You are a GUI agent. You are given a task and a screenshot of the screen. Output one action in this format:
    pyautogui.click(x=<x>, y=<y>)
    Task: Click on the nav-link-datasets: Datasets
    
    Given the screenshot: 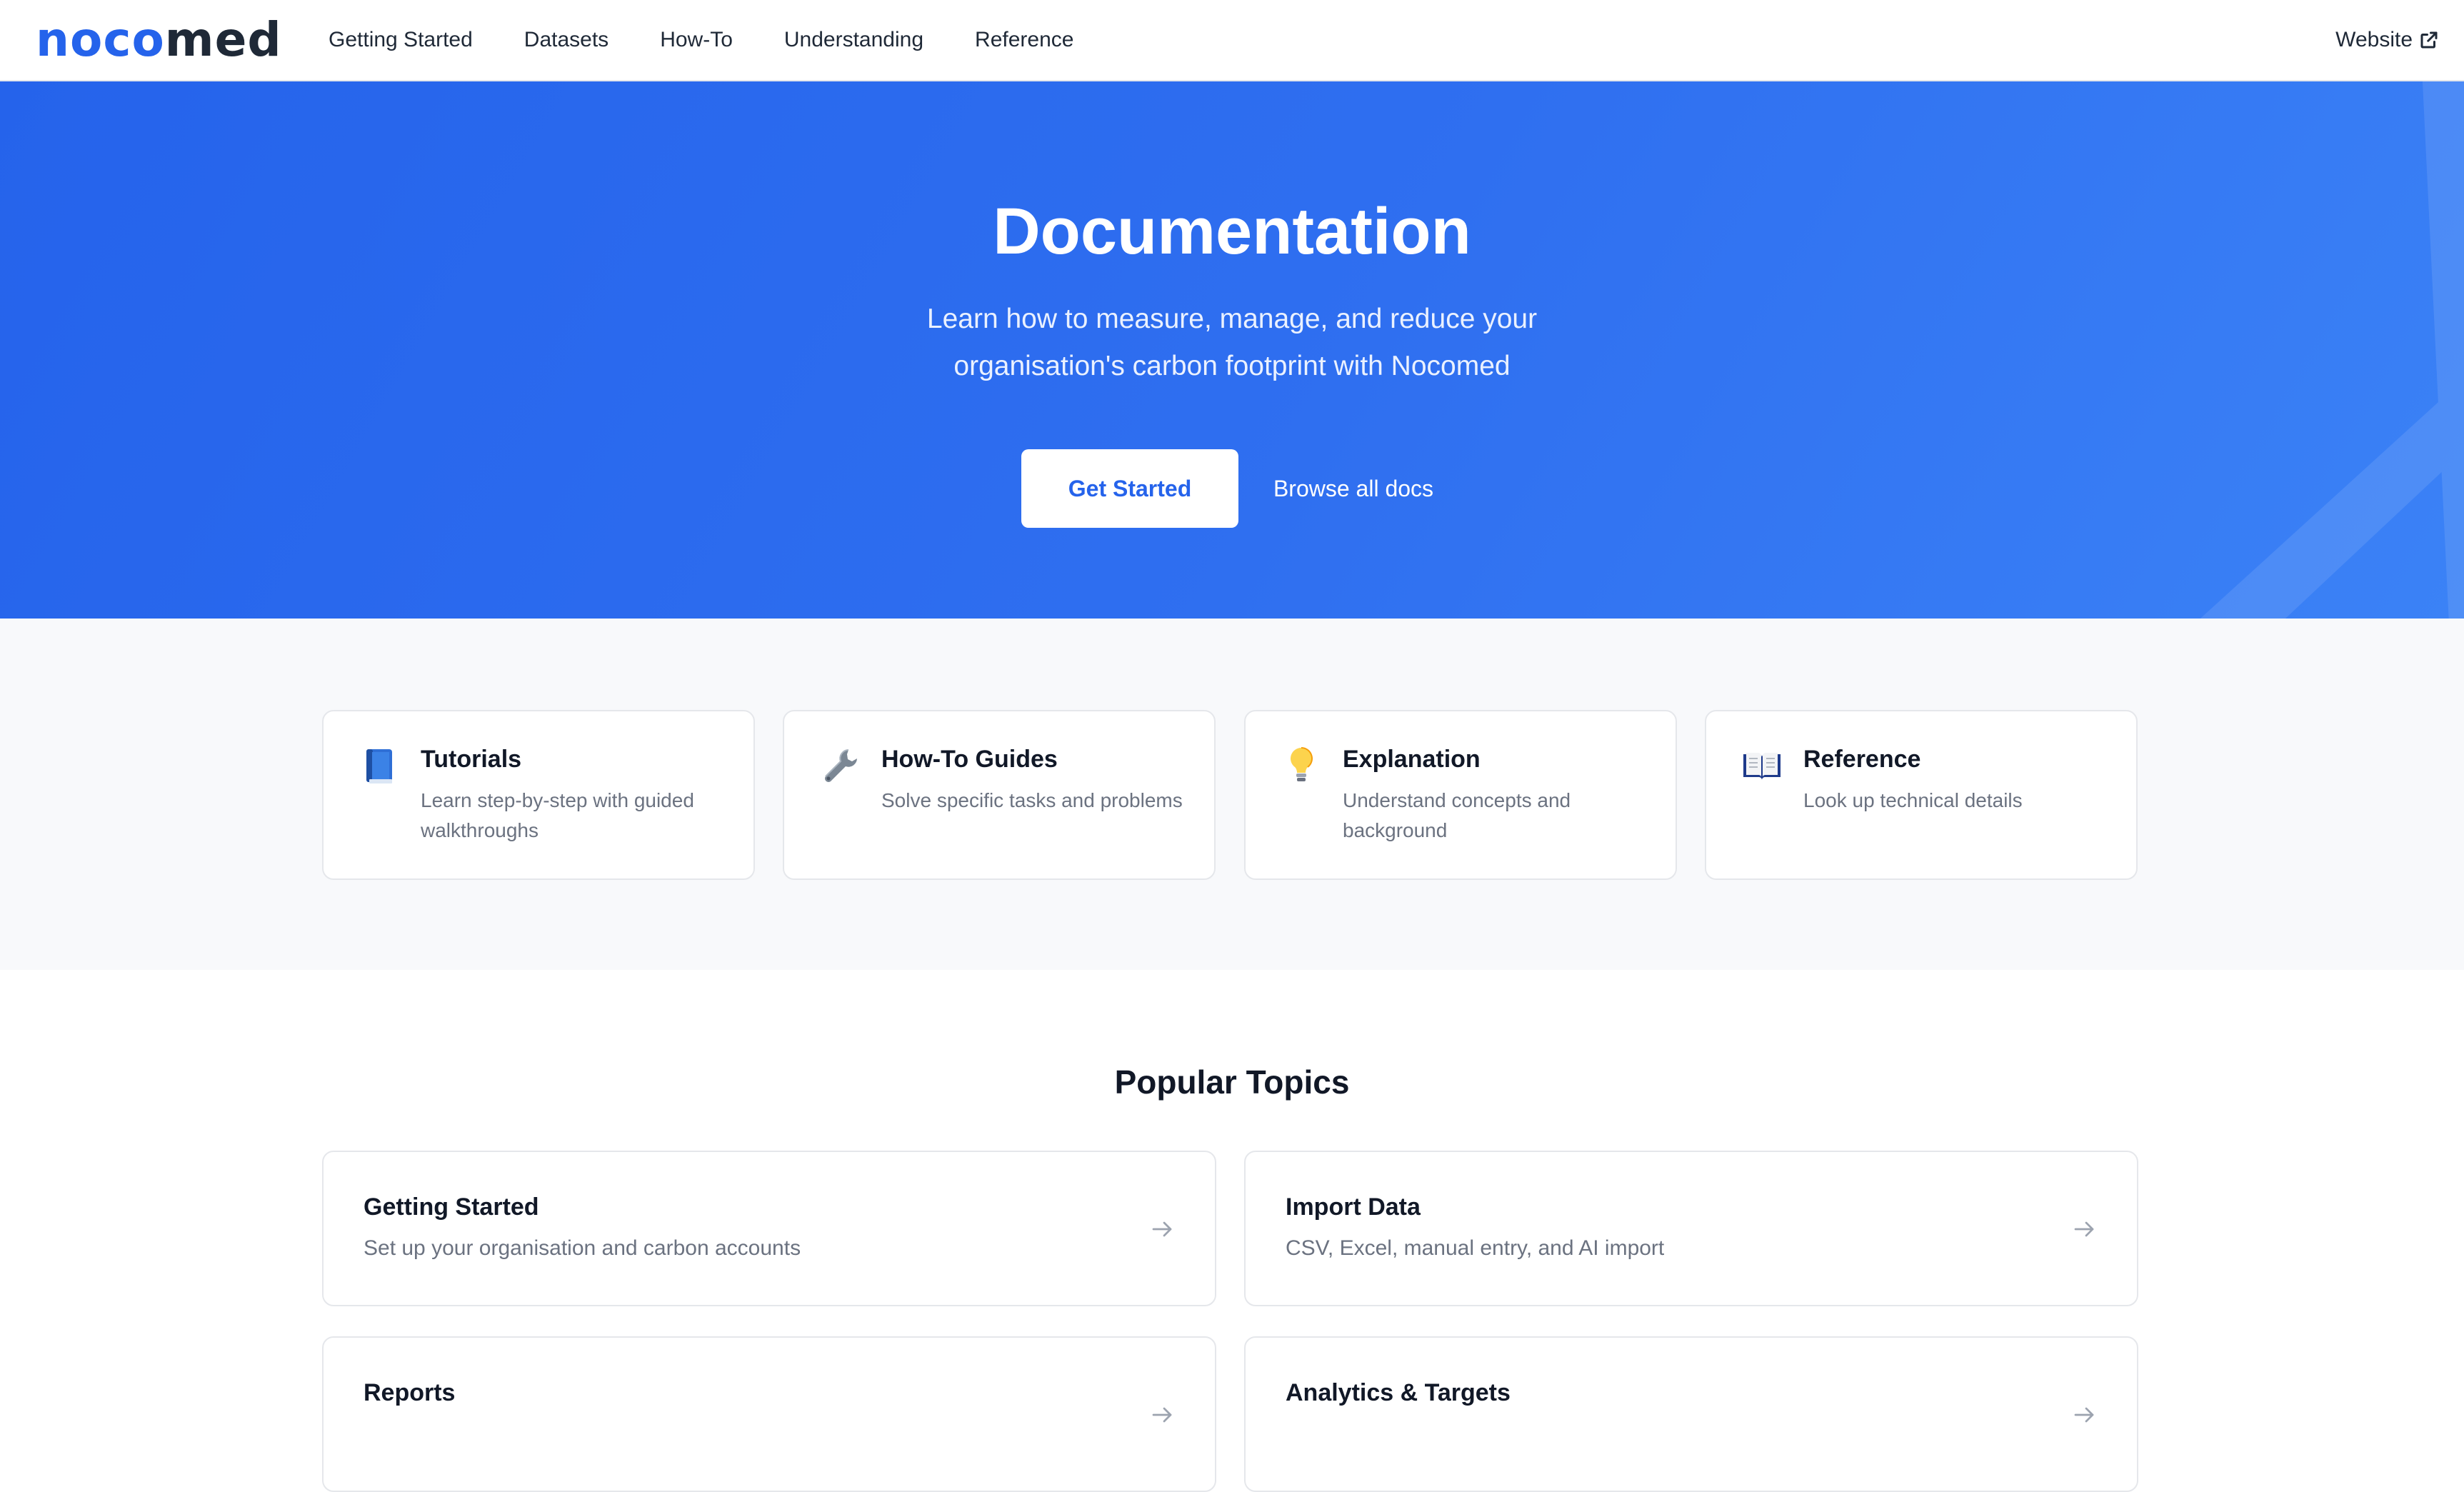 What is the action you would take?
    pyautogui.click(x=566, y=40)
    